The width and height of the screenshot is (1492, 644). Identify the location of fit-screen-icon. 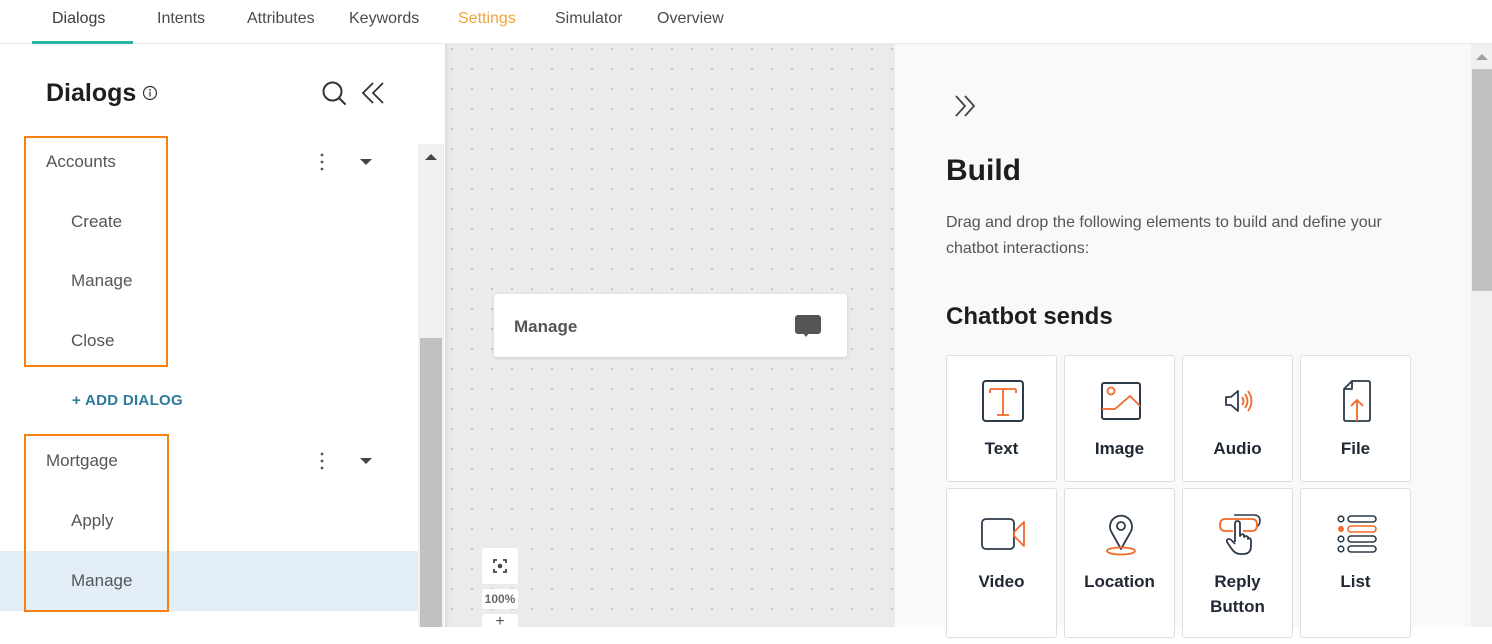
(500, 566).